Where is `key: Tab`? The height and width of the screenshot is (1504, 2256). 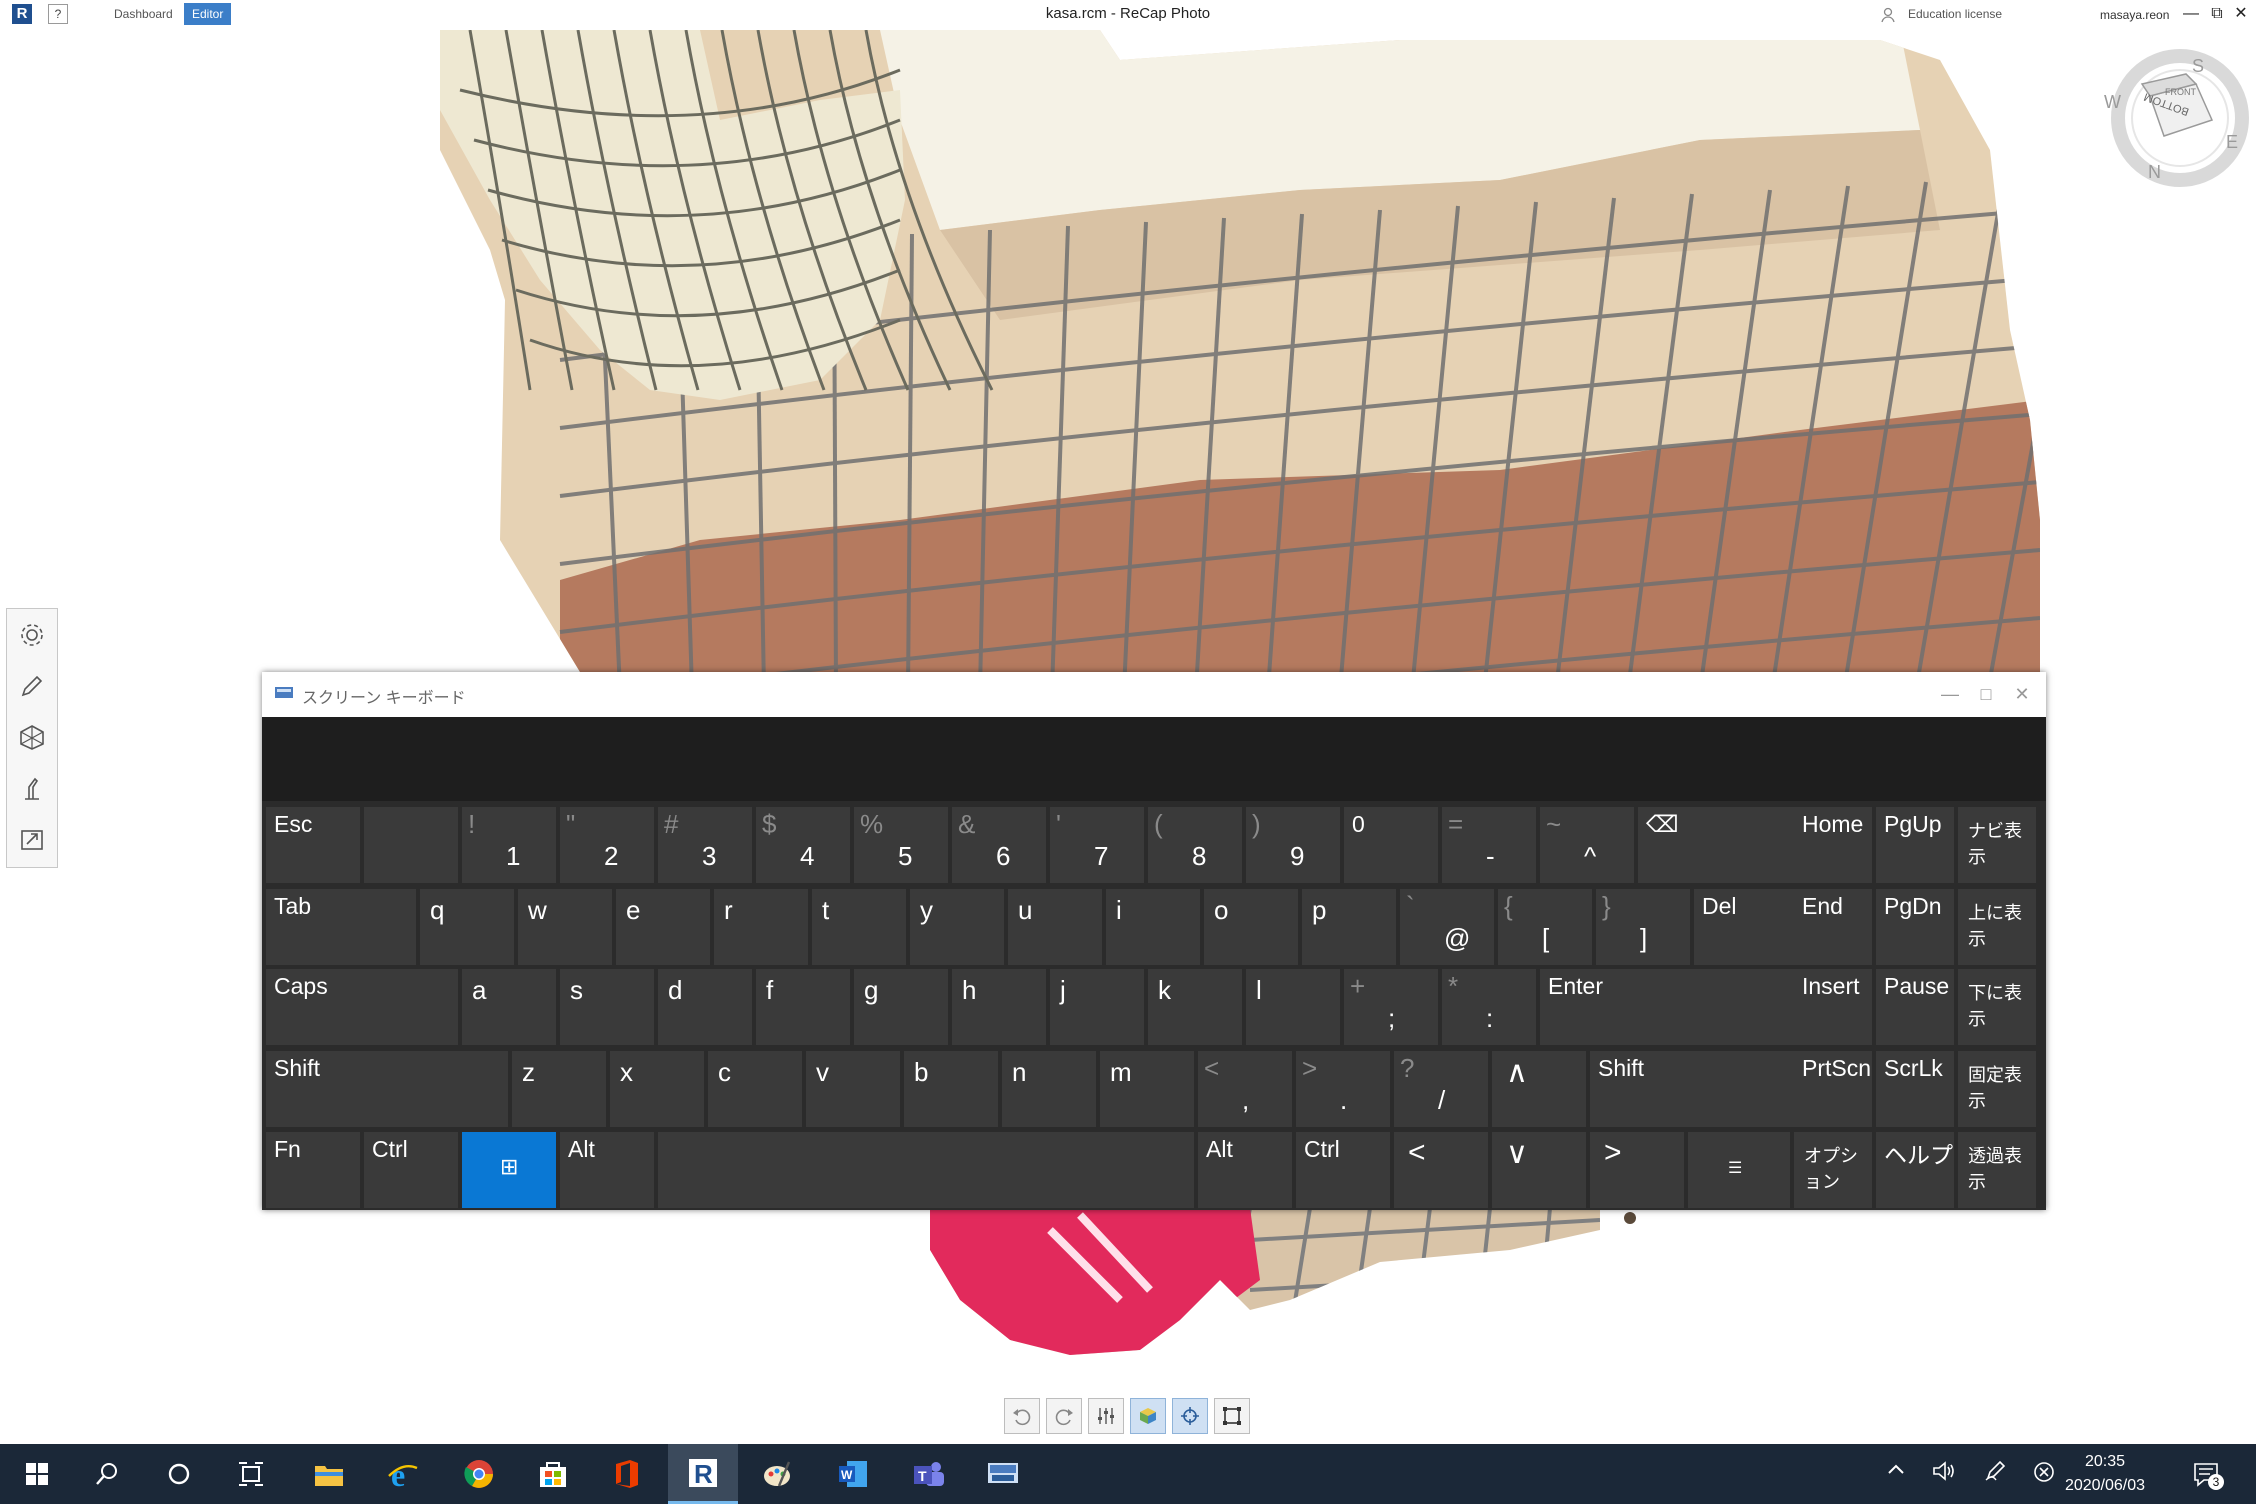
key: Tab is located at coordinates (341, 927).